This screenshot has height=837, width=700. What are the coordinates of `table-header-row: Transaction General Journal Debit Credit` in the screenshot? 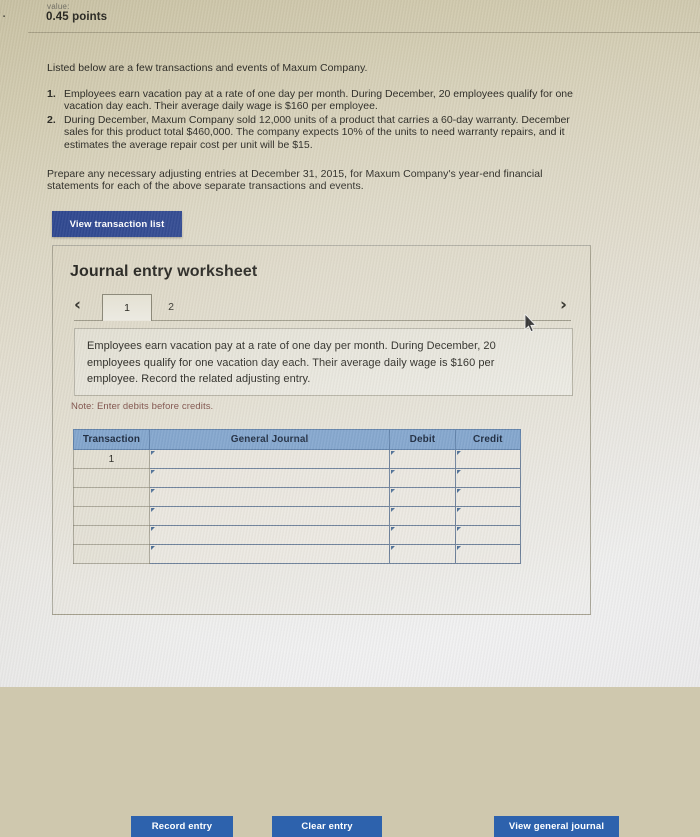 It's located at (297, 439).